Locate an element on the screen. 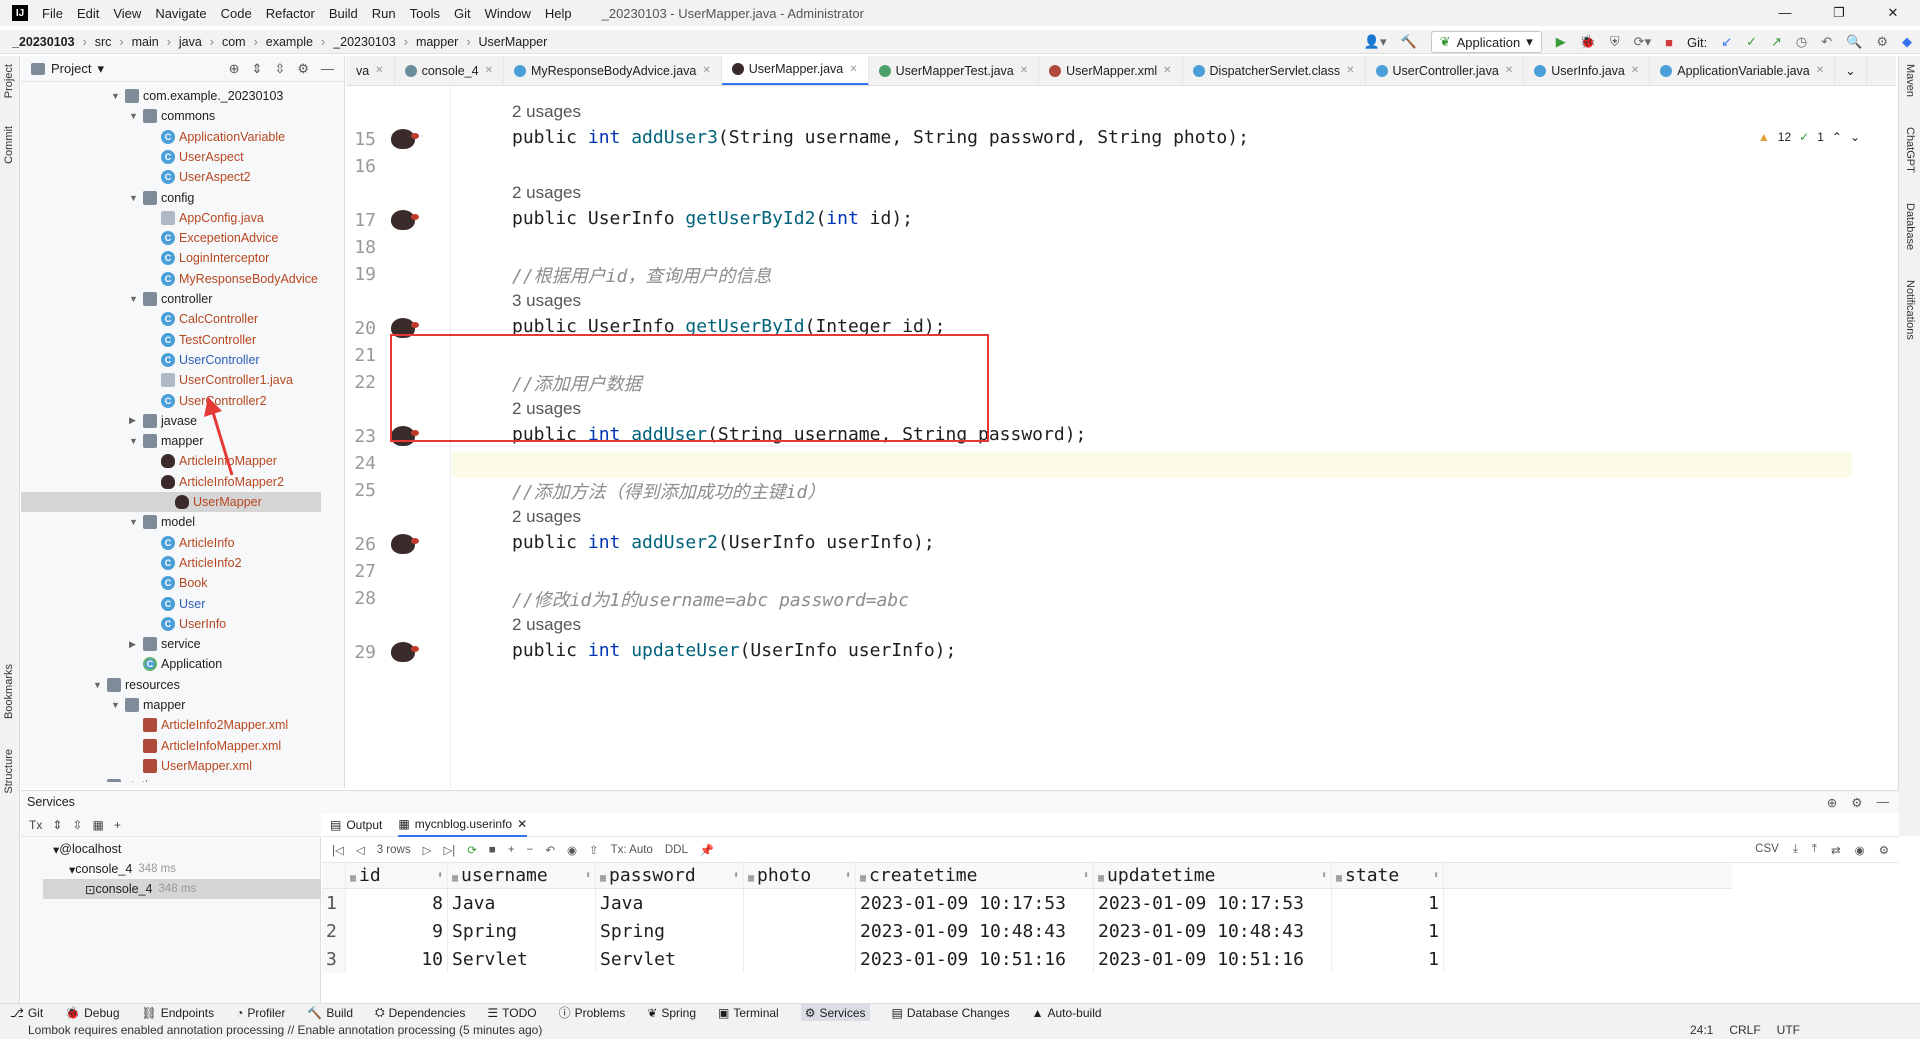 The height and width of the screenshot is (1039, 1920). editor-tab: DispatcherServlet.class ✕ is located at coordinates (1274, 70).